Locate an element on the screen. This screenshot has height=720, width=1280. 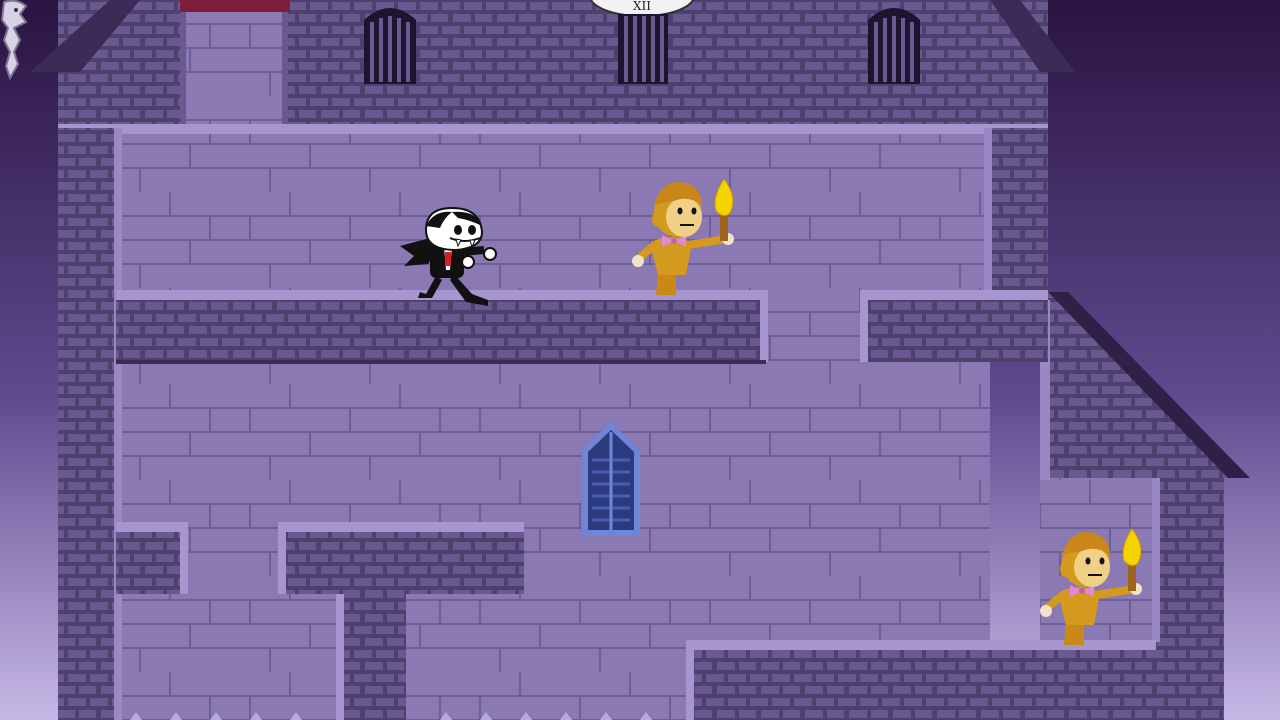
upper-floor-platform is located at coordinates (442, 327).